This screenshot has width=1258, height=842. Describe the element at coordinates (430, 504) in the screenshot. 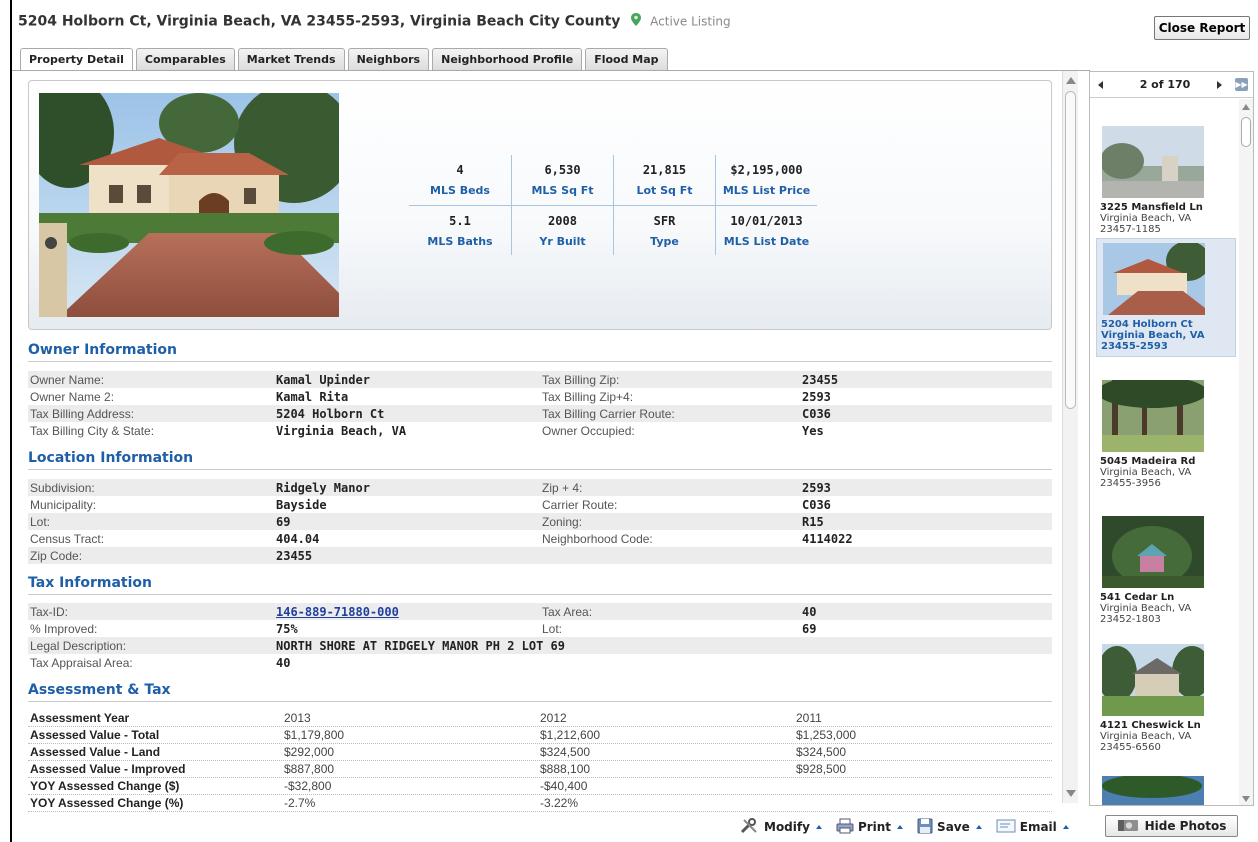

I see `table-row: Municipality: Bayside Carrier Route: C036` at that location.